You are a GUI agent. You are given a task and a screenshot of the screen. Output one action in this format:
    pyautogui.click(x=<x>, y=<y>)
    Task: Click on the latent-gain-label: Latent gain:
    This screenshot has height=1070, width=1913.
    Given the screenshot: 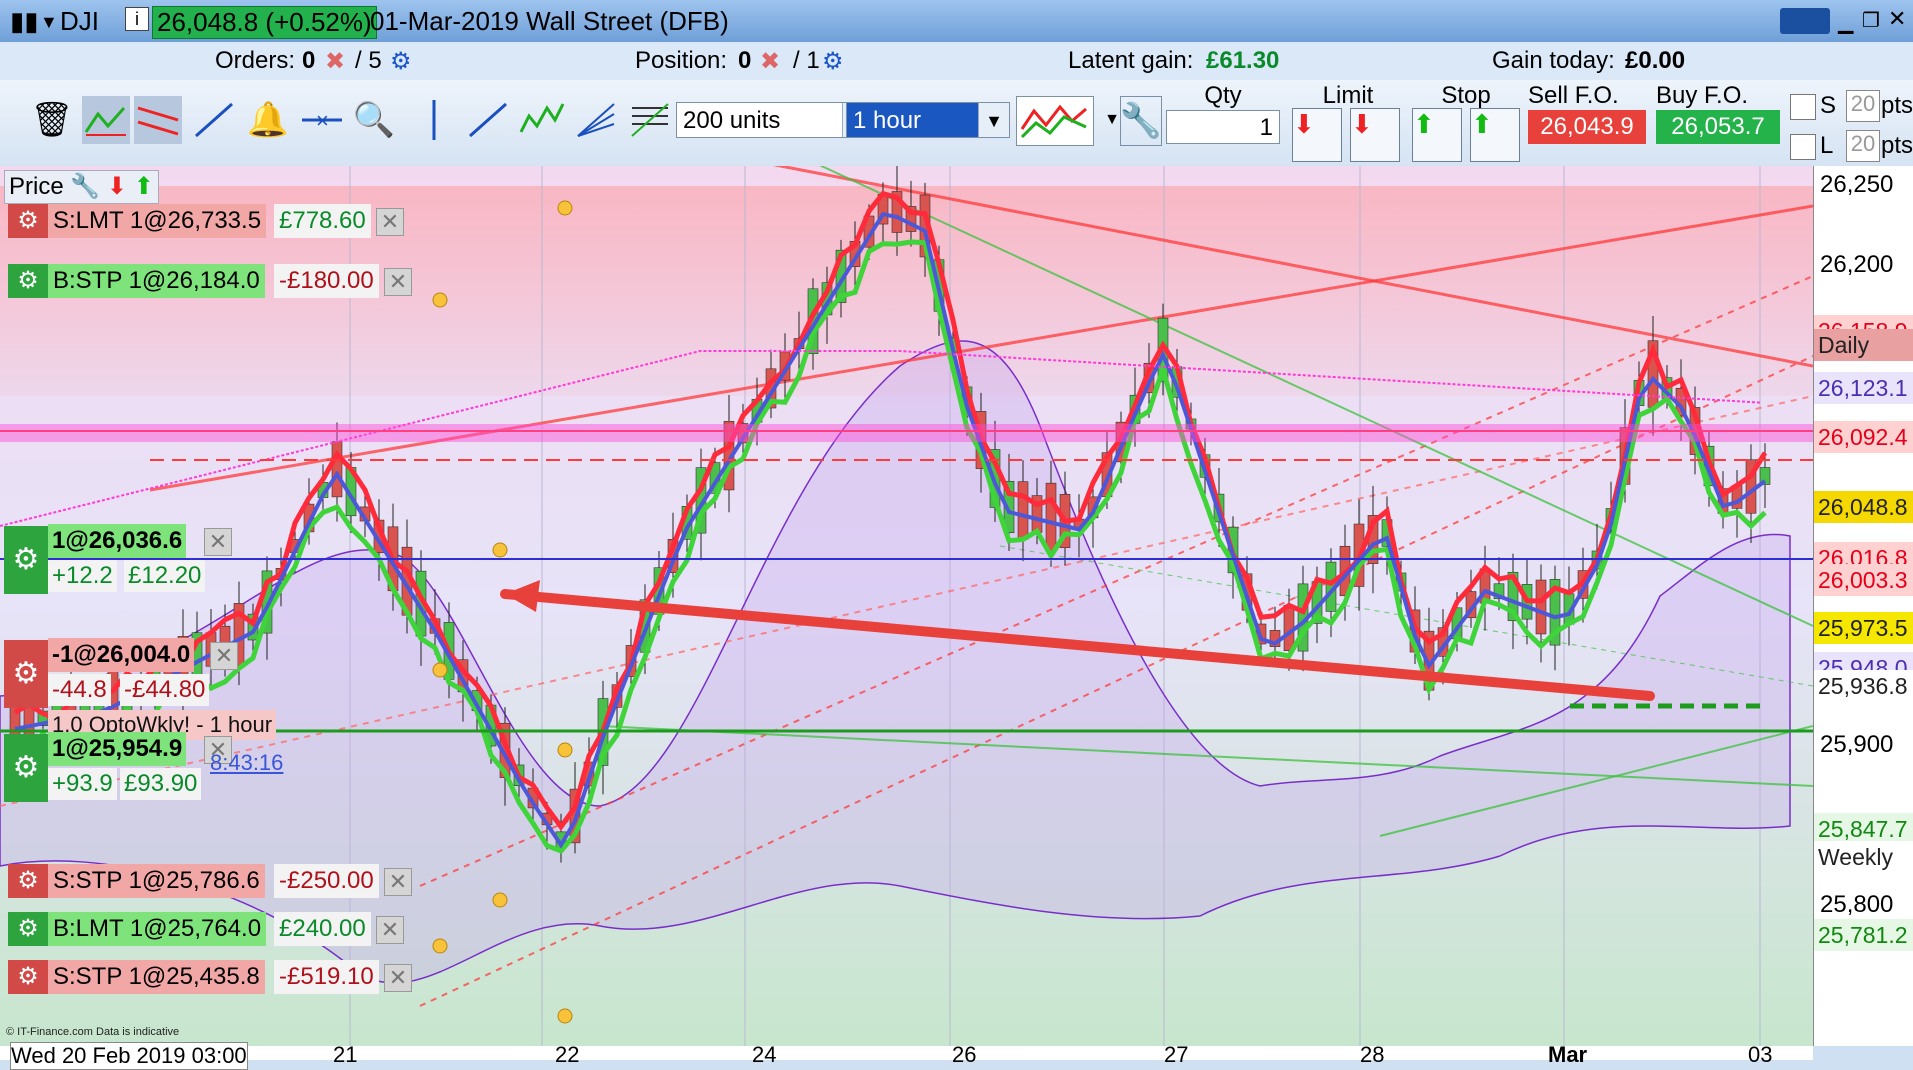 What is the action you would take?
    pyautogui.click(x=1131, y=60)
    